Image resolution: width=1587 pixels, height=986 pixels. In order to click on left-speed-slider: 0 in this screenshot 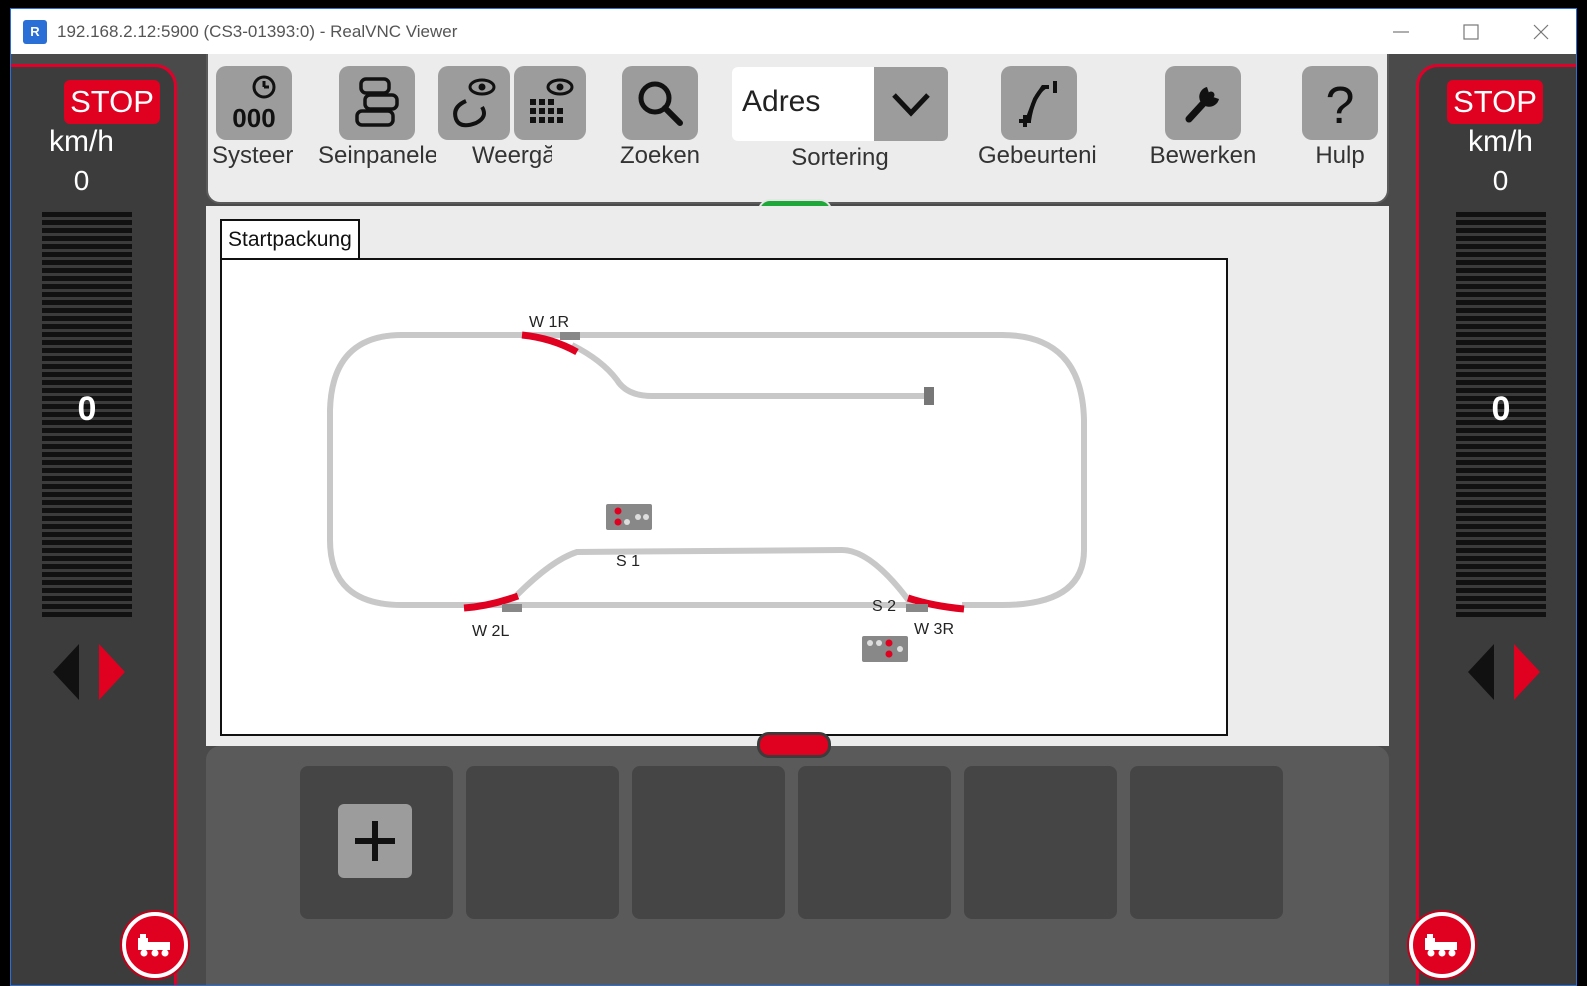, I will do `click(87, 414)`.